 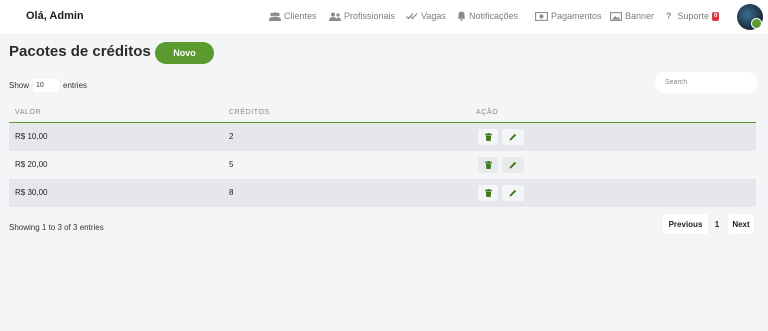 I want to click on checks-icon, so click(x=412, y=16).